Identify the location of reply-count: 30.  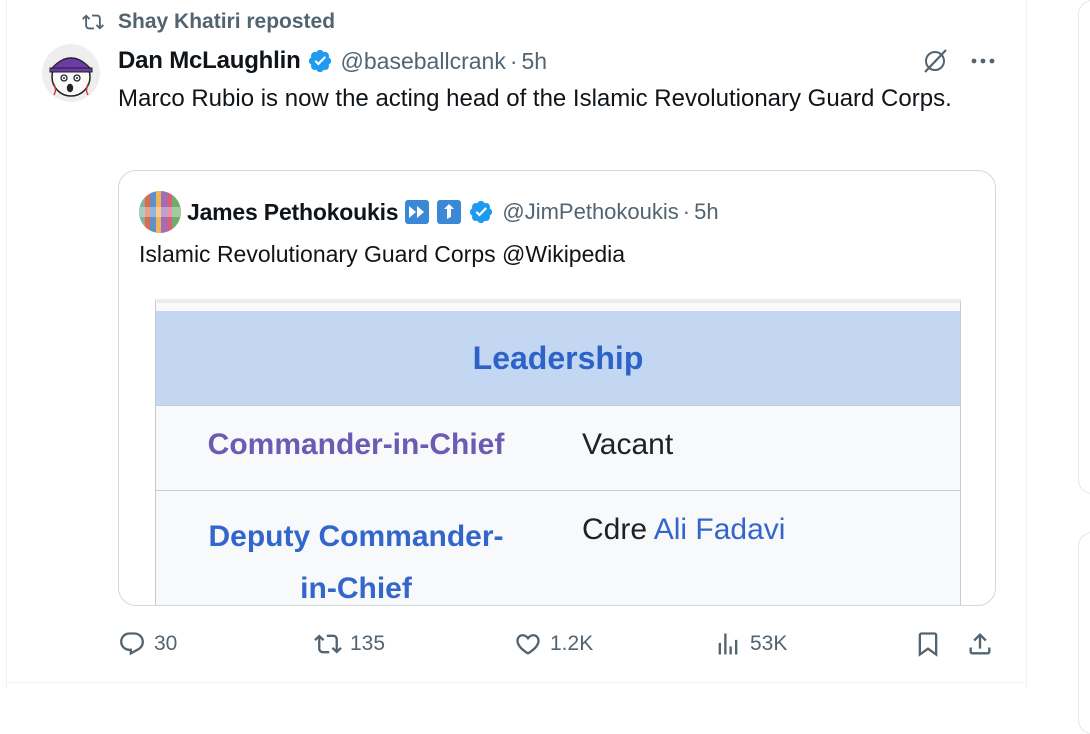
(166, 643).